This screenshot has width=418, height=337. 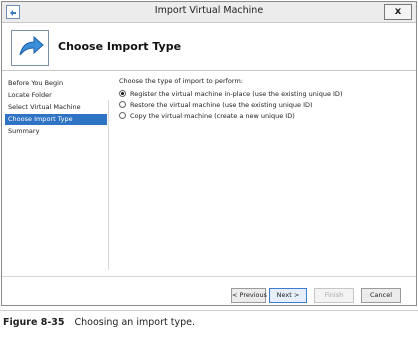 I want to click on sidebar-item-summary: Summary, so click(x=56, y=131).